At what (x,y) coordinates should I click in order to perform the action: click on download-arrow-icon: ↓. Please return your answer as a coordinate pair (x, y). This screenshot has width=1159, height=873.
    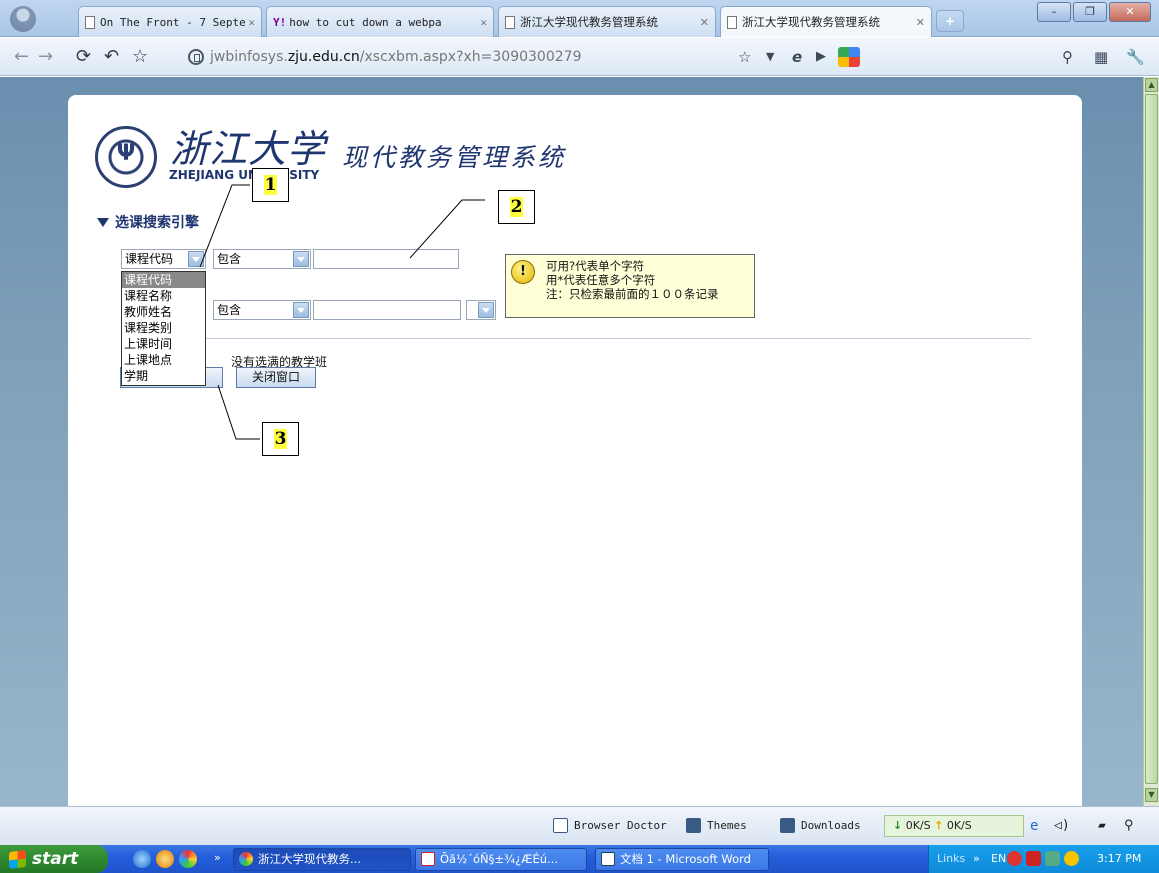
    Looking at the image, I should click on (898, 825).